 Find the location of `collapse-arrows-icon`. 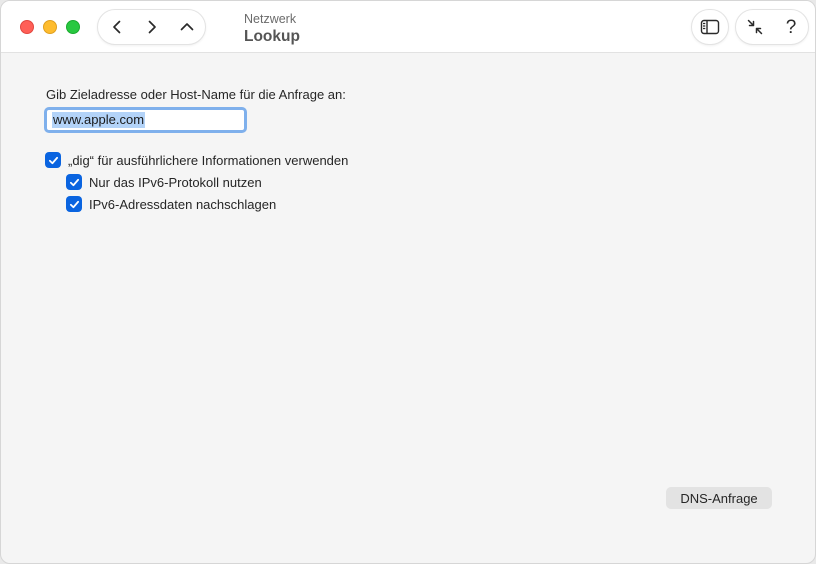

collapse-arrows-icon is located at coordinates (755, 27).